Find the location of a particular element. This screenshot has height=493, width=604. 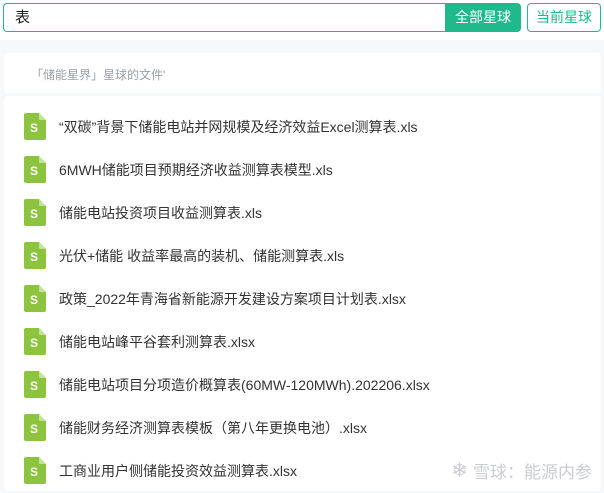

file-name: 6MWH储能项目预期经济收益测算表模型.xls is located at coordinates (196, 170).